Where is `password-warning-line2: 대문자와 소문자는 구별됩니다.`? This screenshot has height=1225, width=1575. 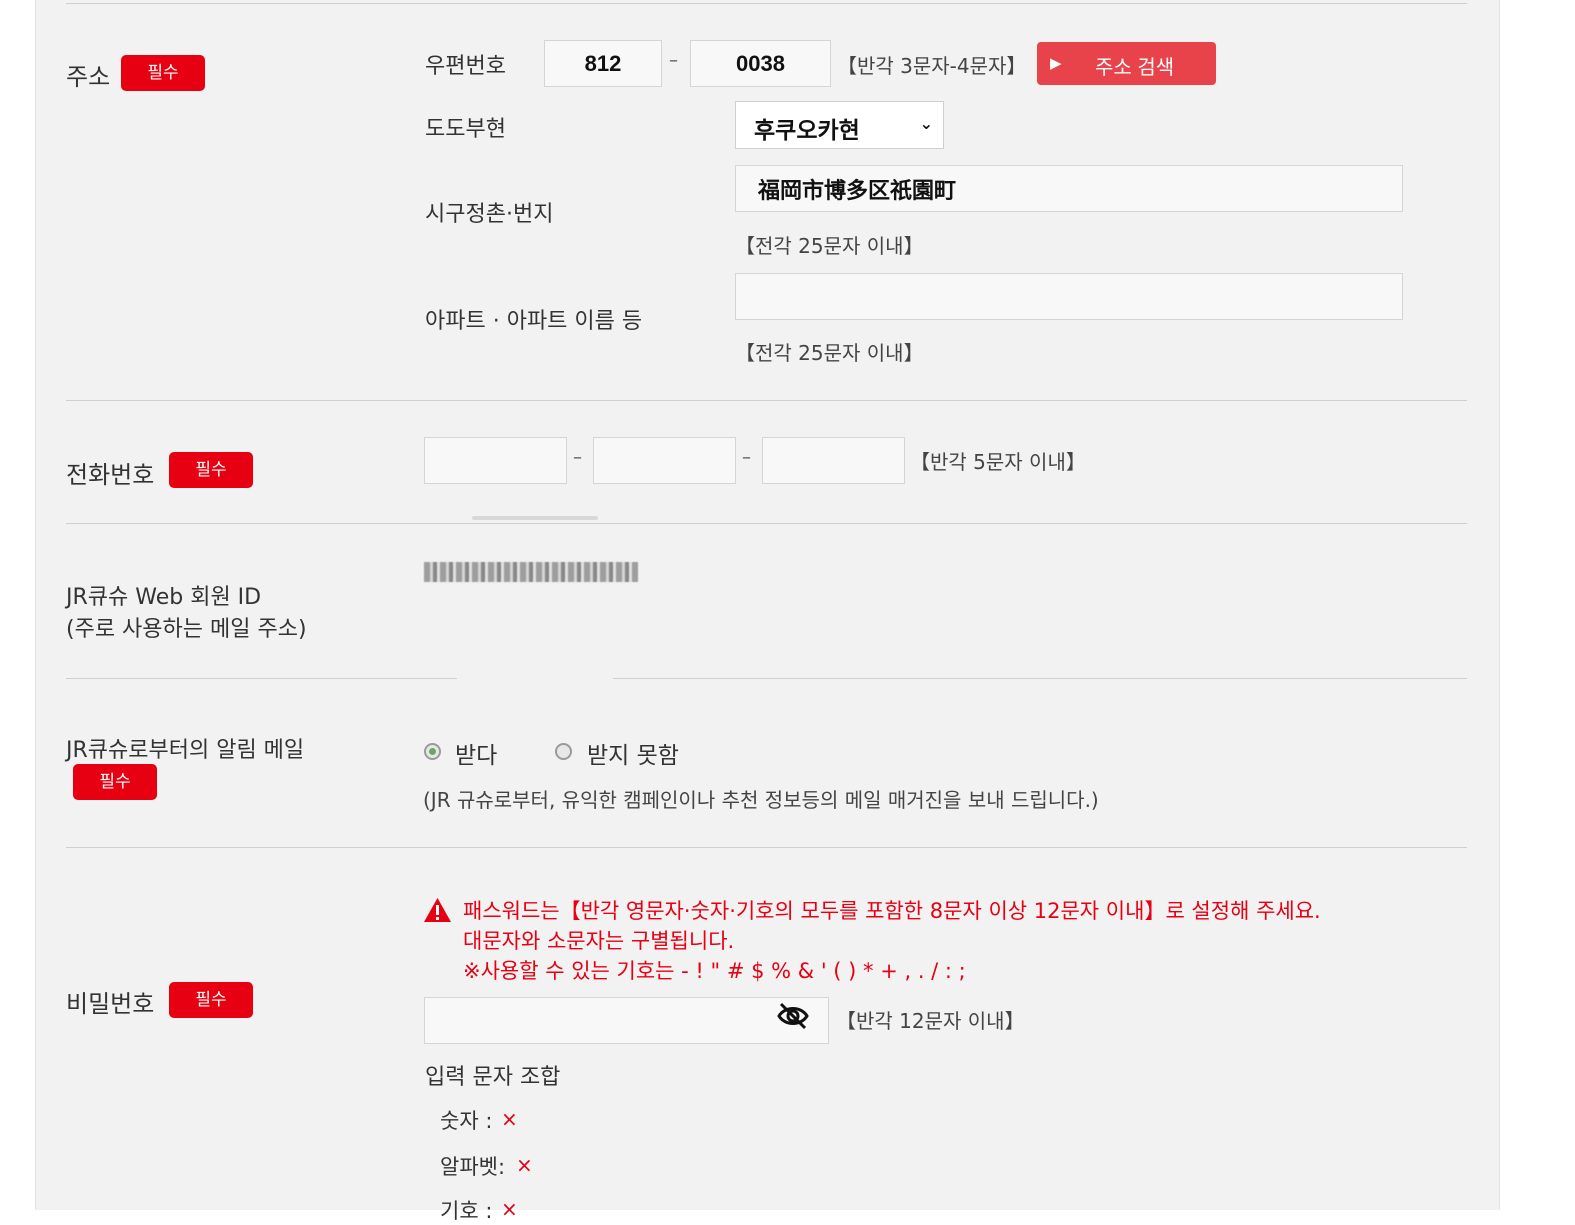 password-warning-line2: 대문자와 소문자는 구별됩니다. is located at coordinates (599, 941).